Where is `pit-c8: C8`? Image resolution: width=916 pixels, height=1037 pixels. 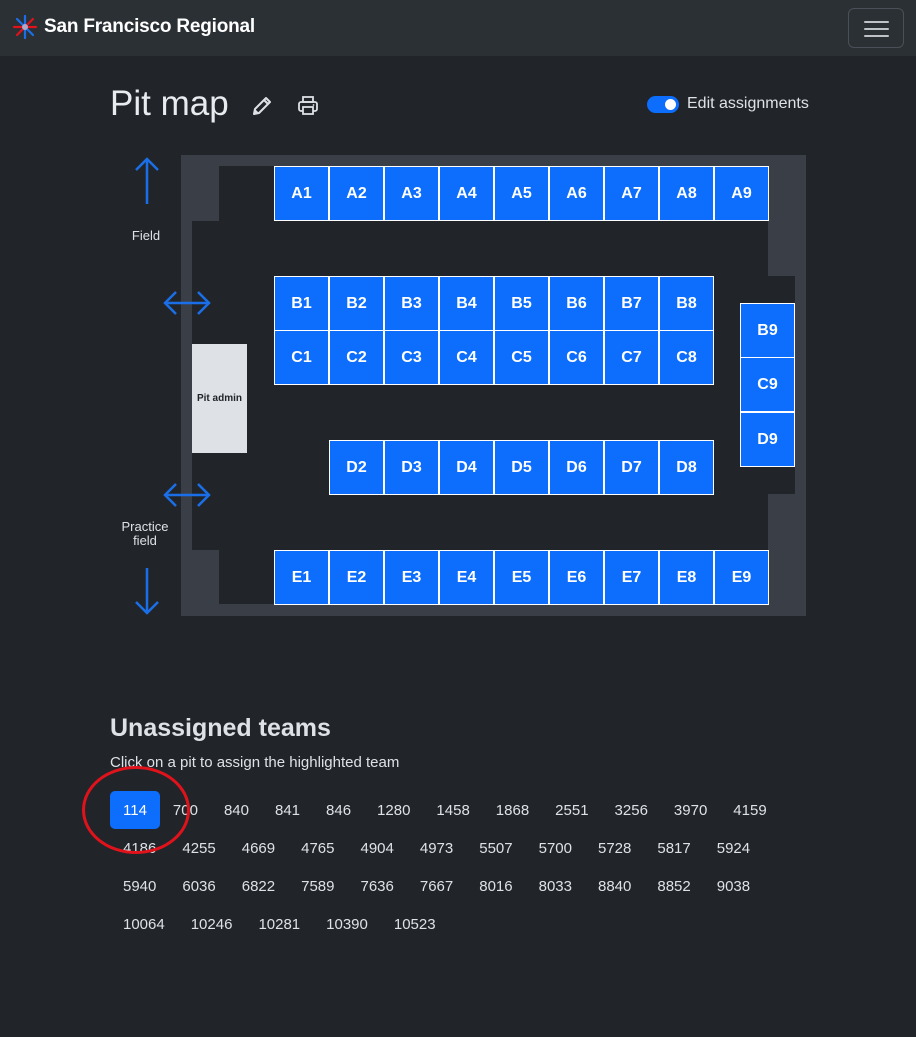 pit-c8: C8 is located at coordinates (686, 357).